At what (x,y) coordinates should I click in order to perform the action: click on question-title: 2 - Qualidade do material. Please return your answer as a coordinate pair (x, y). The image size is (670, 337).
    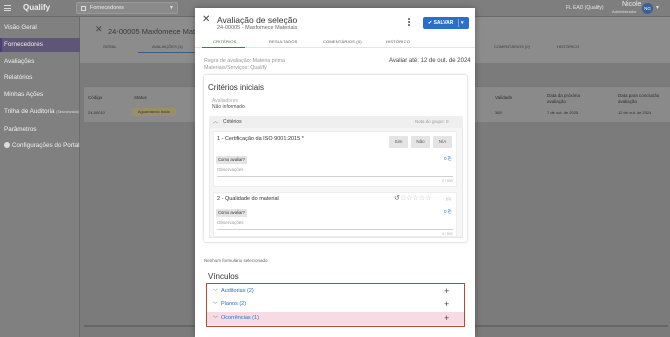
    Looking at the image, I should click on (248, 199).